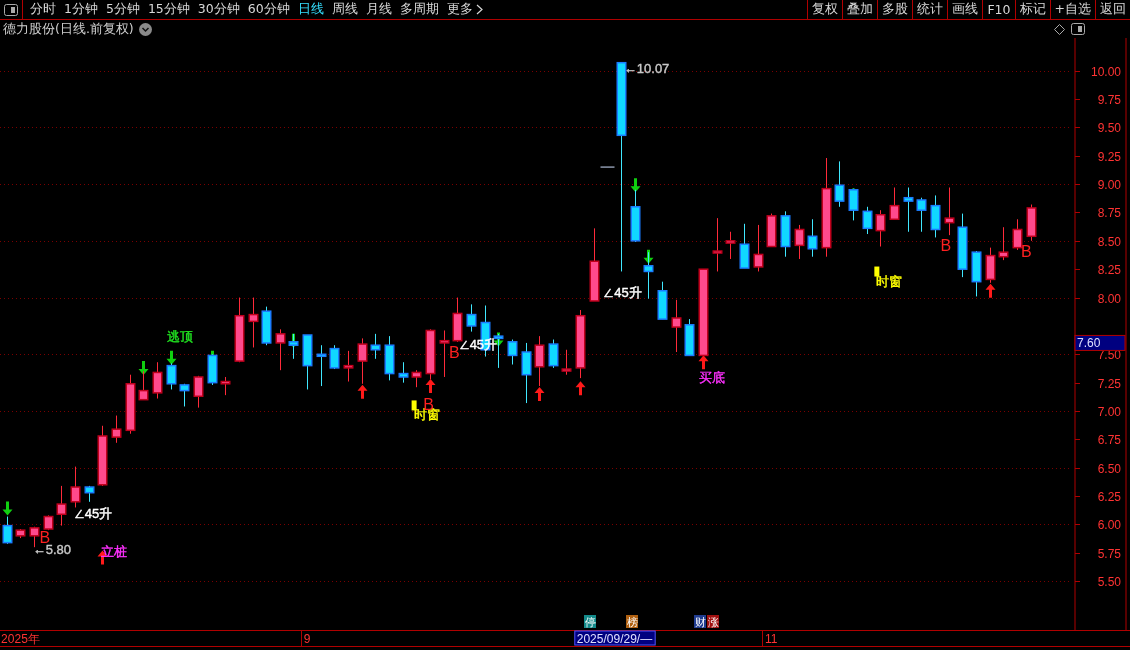 Image resolution: width=1130 pixels, height=650 pixels. What do you see at coordinates (895, 9) in the screenshot?
I see `toolbar-button: 多股` at bounding box center [895, 9].